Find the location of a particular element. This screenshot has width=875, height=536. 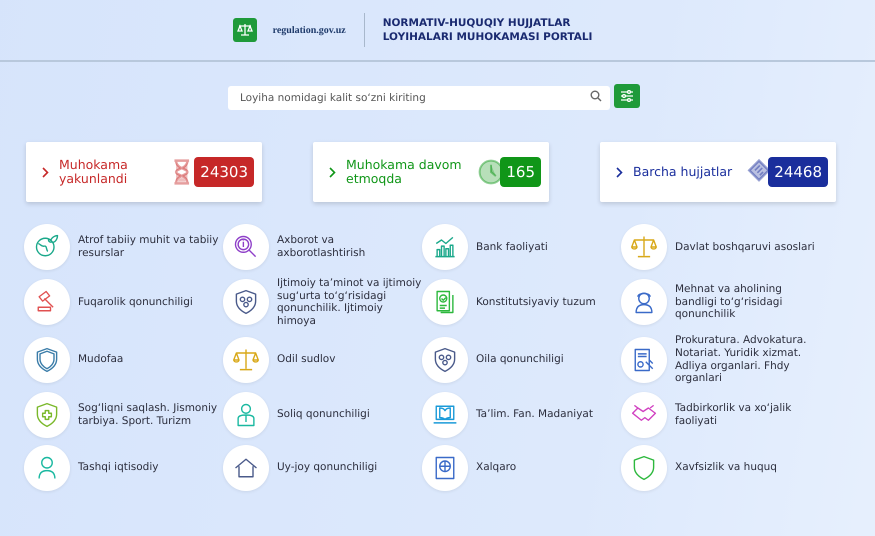

category-link: Soliq qonunchiligi is located at coordinates (349, 415).